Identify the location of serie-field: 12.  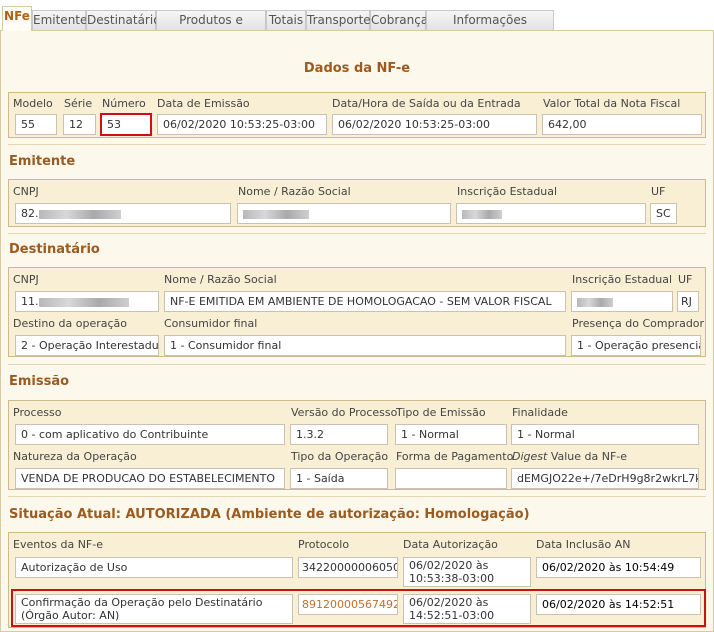
(79, 124).